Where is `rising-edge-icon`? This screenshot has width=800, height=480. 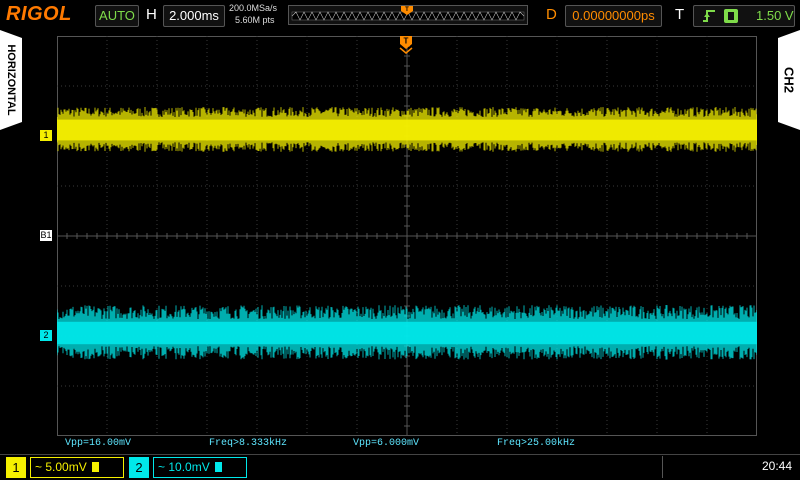 rising-edge-icon is located at coordinates (709, 16).